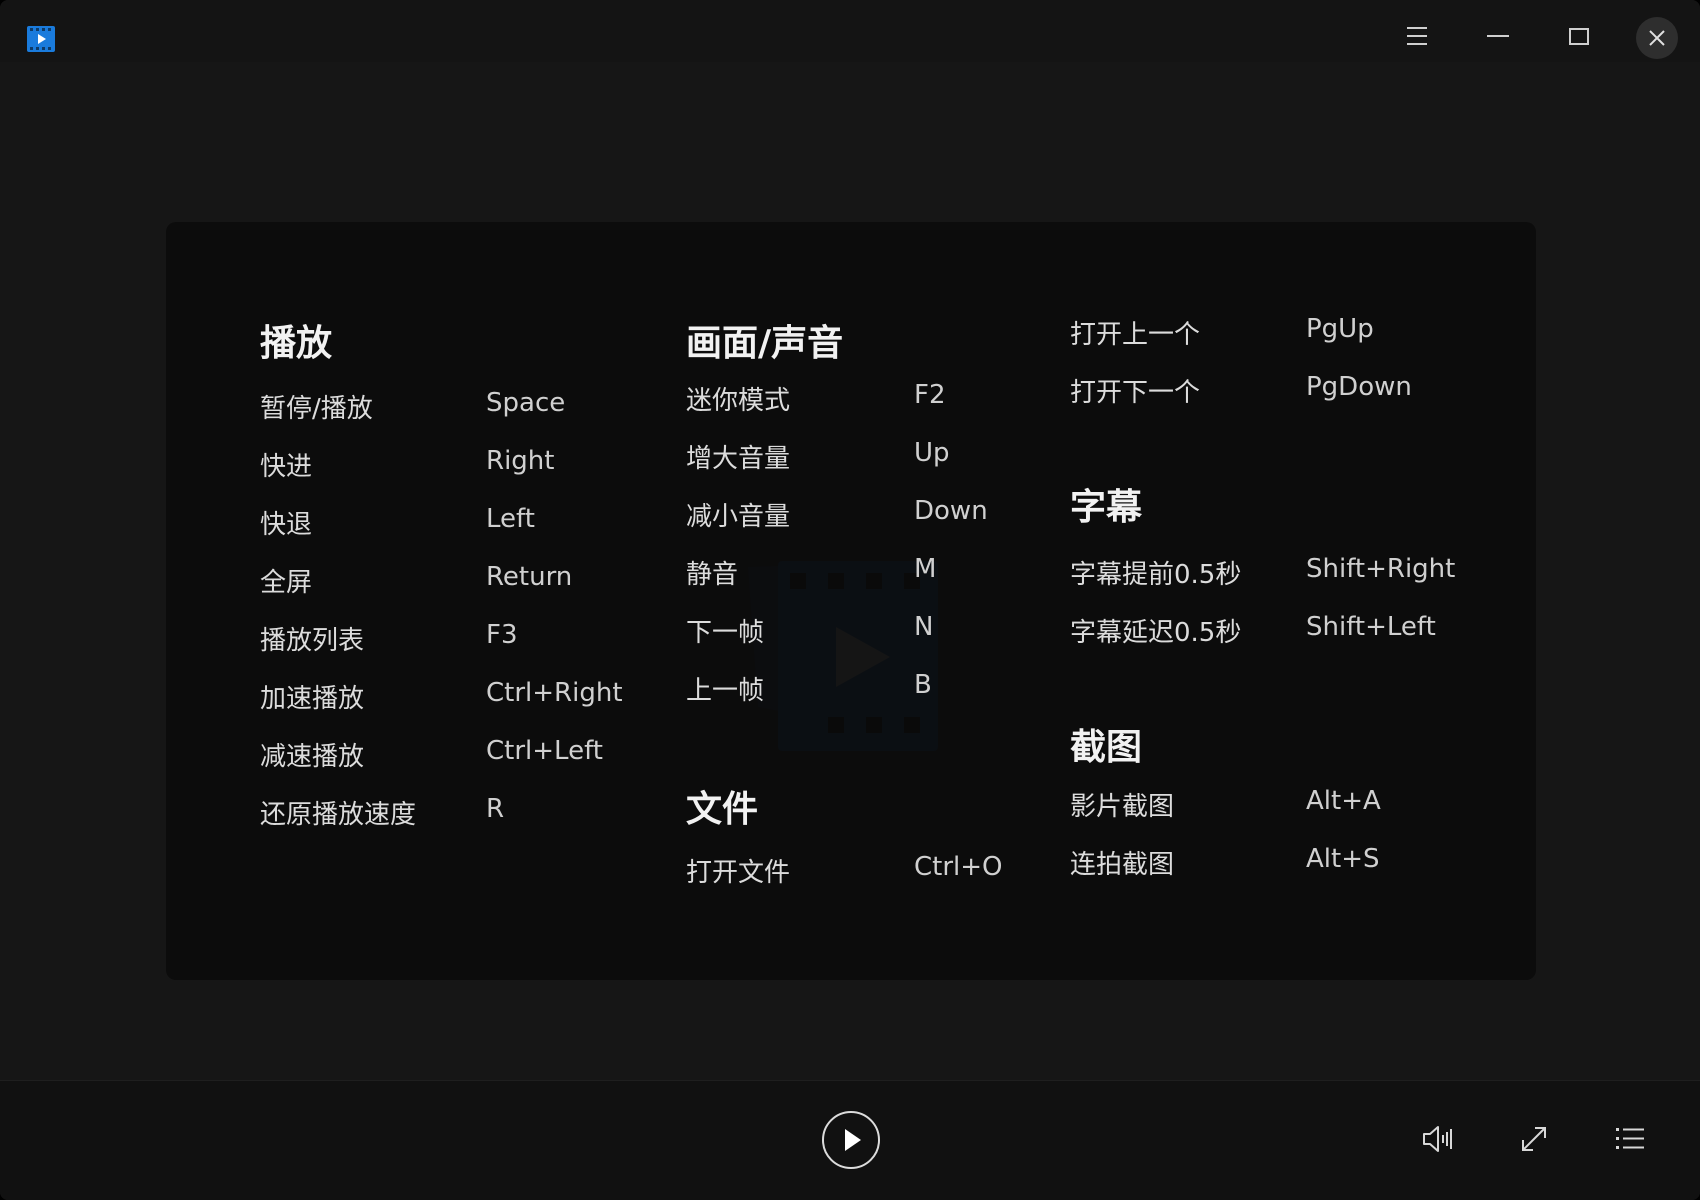 The height and width of the screenshot is (1200, 1700). I want to click on shortcut-key: F3, so click(502, 635).